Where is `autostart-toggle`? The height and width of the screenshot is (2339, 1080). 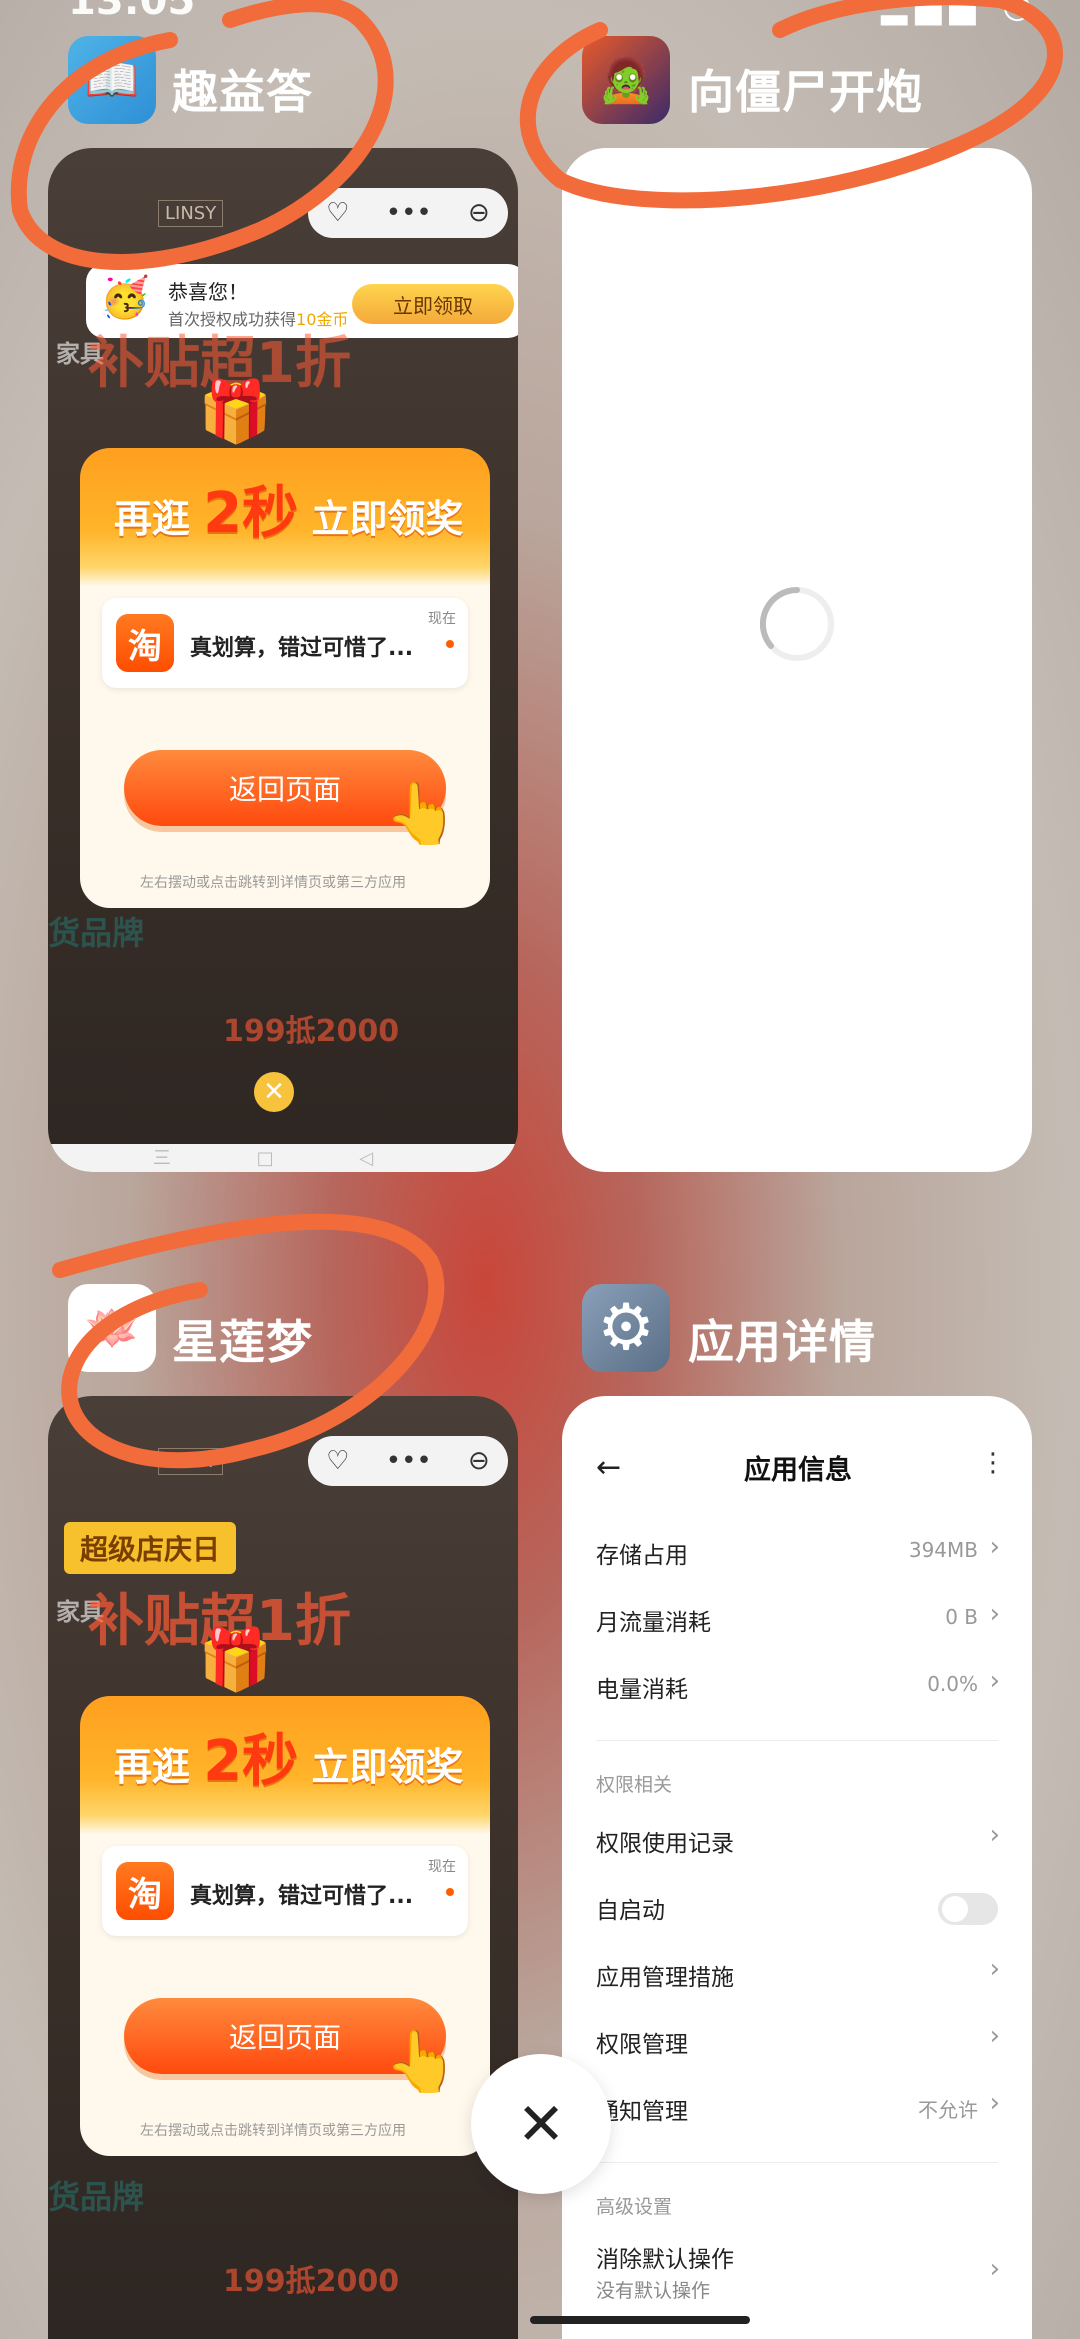 autostart-toggle is located at coordinates (968, 1909).